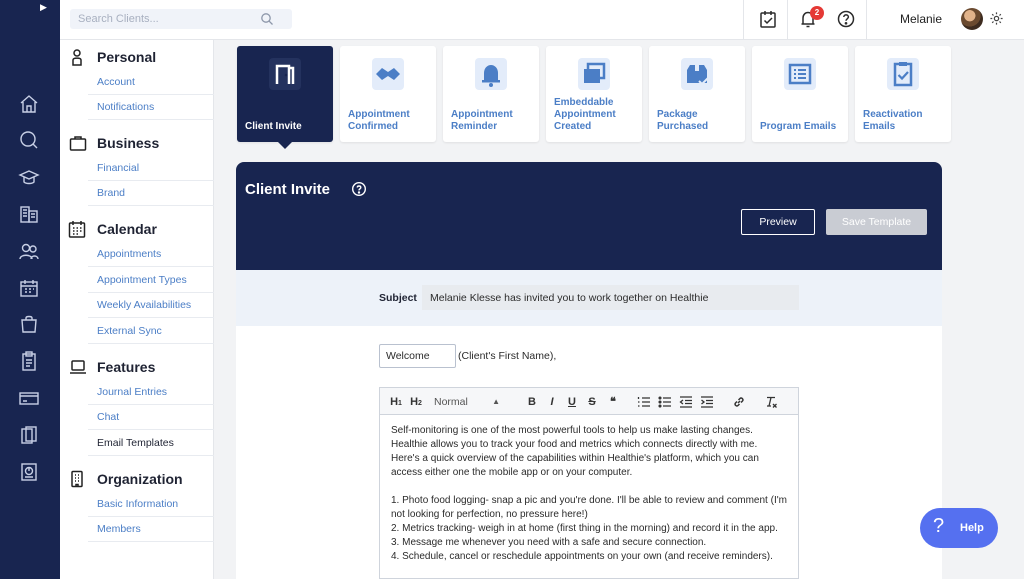 The height and width of the screenshot is (579, 1024). I want to click on sidebar-item-appointments: Appointments, so click(151, 254).